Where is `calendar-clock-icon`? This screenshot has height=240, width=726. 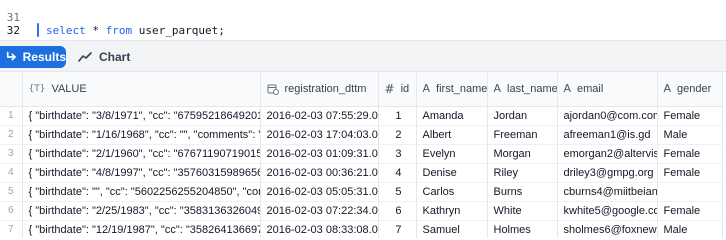 calendar-clock-icon is located at coordinates (273, 89).